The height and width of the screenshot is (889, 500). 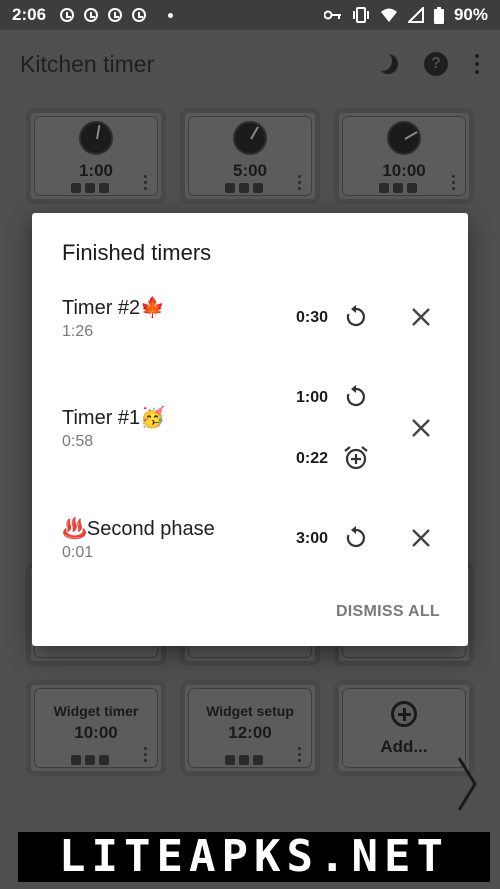 I want to click on help-icon: ?, so click(x=436, y=64).